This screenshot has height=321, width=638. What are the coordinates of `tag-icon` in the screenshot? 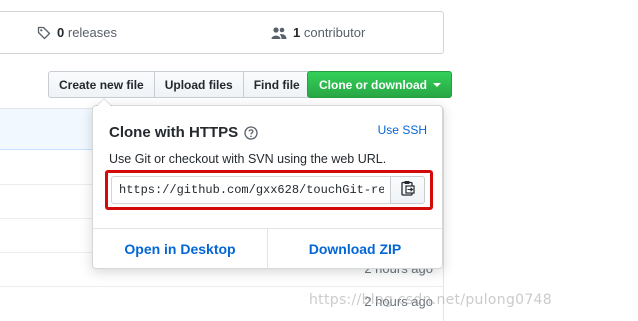 It's located at (44, 33).